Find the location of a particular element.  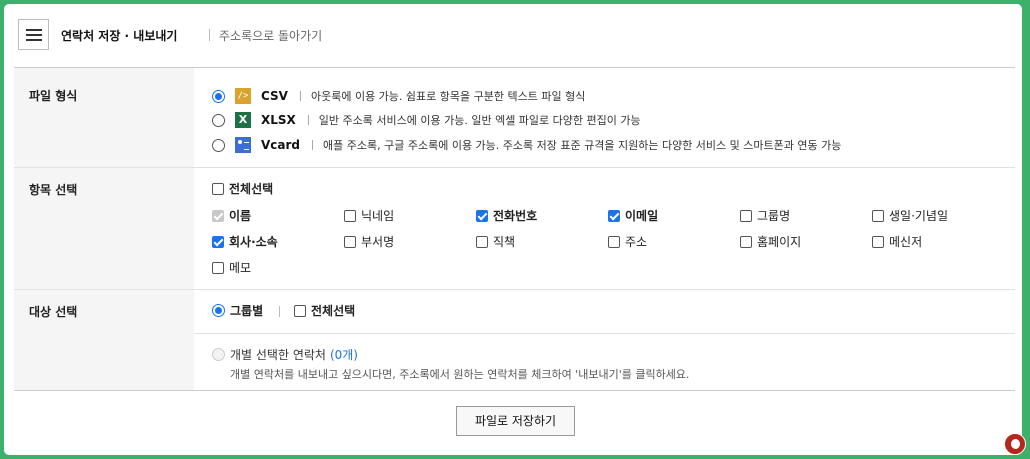

format-radio-xlsx is located at coordinates (218, 120).